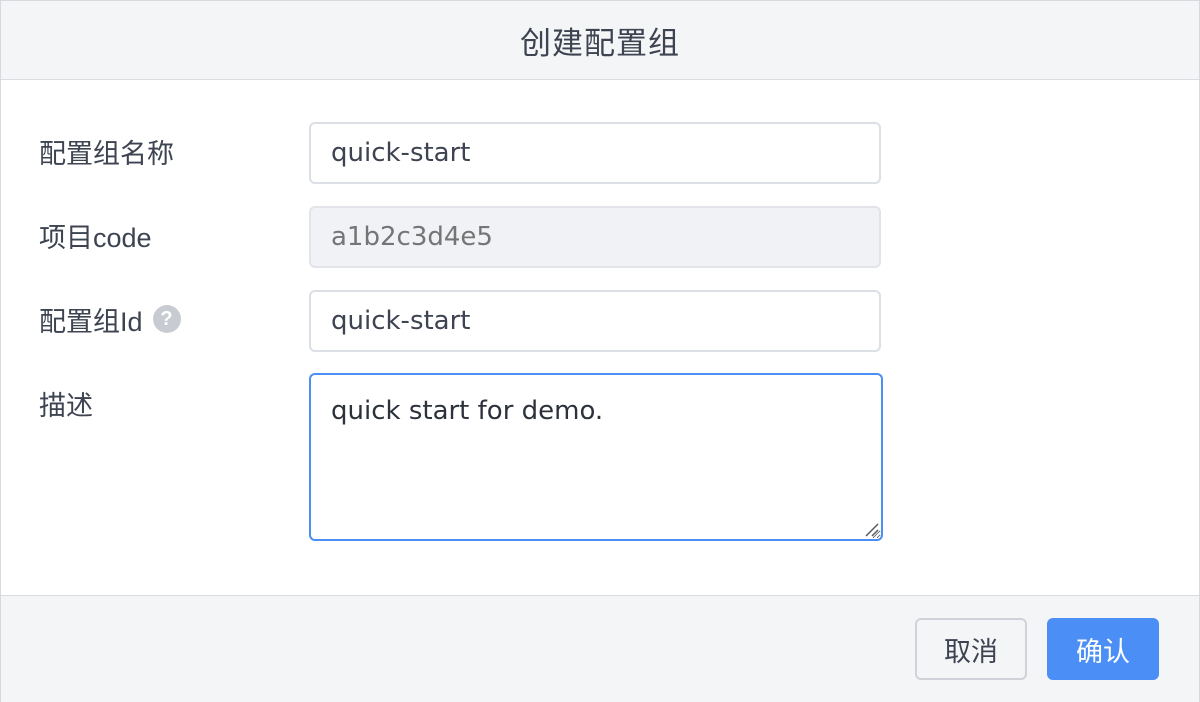 The width and height of the screenshot is (1200, 702). Describe the element at coordinates (595, 237) in the screenshot. I see `project-code-input` at that location.